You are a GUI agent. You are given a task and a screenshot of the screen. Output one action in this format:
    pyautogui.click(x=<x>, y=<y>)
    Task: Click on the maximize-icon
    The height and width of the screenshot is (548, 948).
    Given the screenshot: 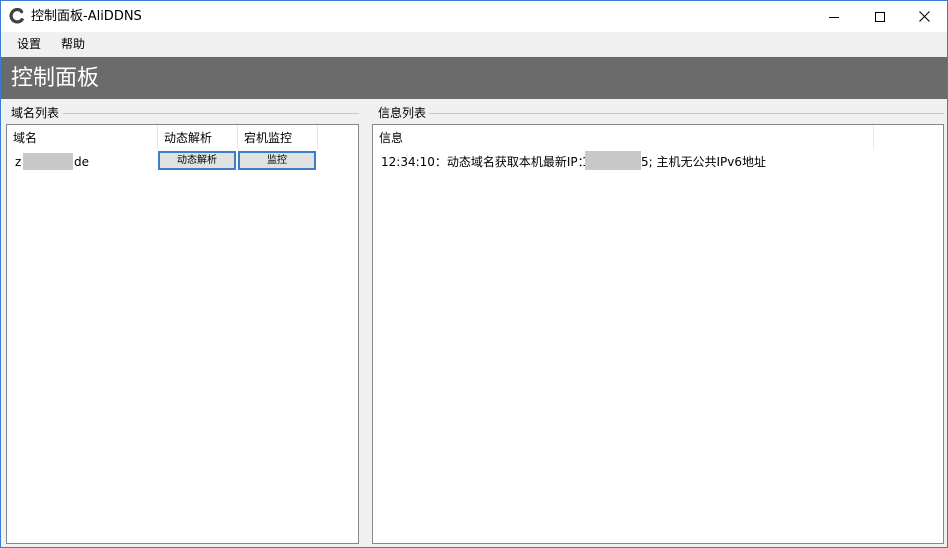 What is the action you would take?
    pyautogui.click(x=880, y=16)
    